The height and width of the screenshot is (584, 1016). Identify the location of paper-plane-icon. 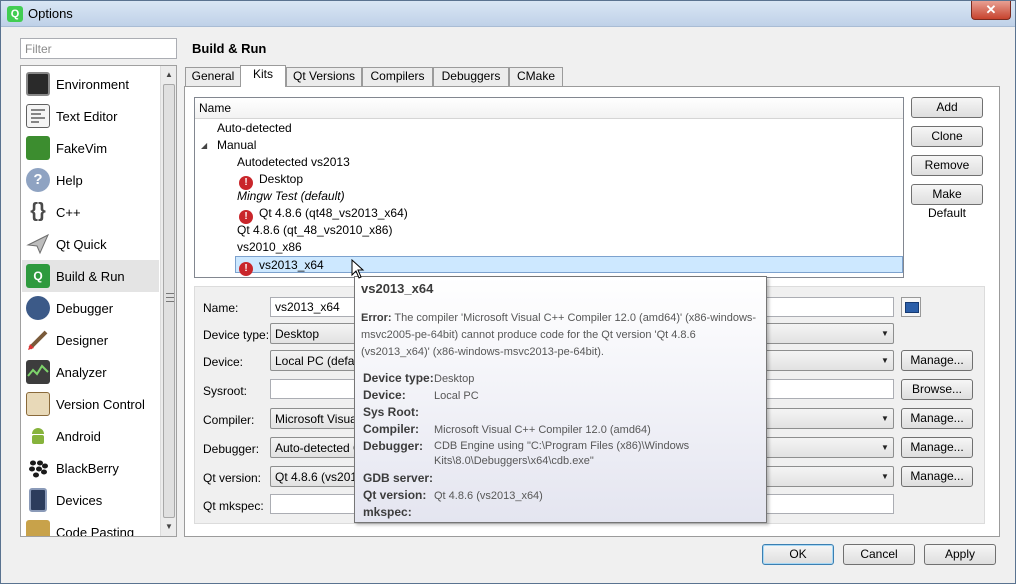
(38, 244).